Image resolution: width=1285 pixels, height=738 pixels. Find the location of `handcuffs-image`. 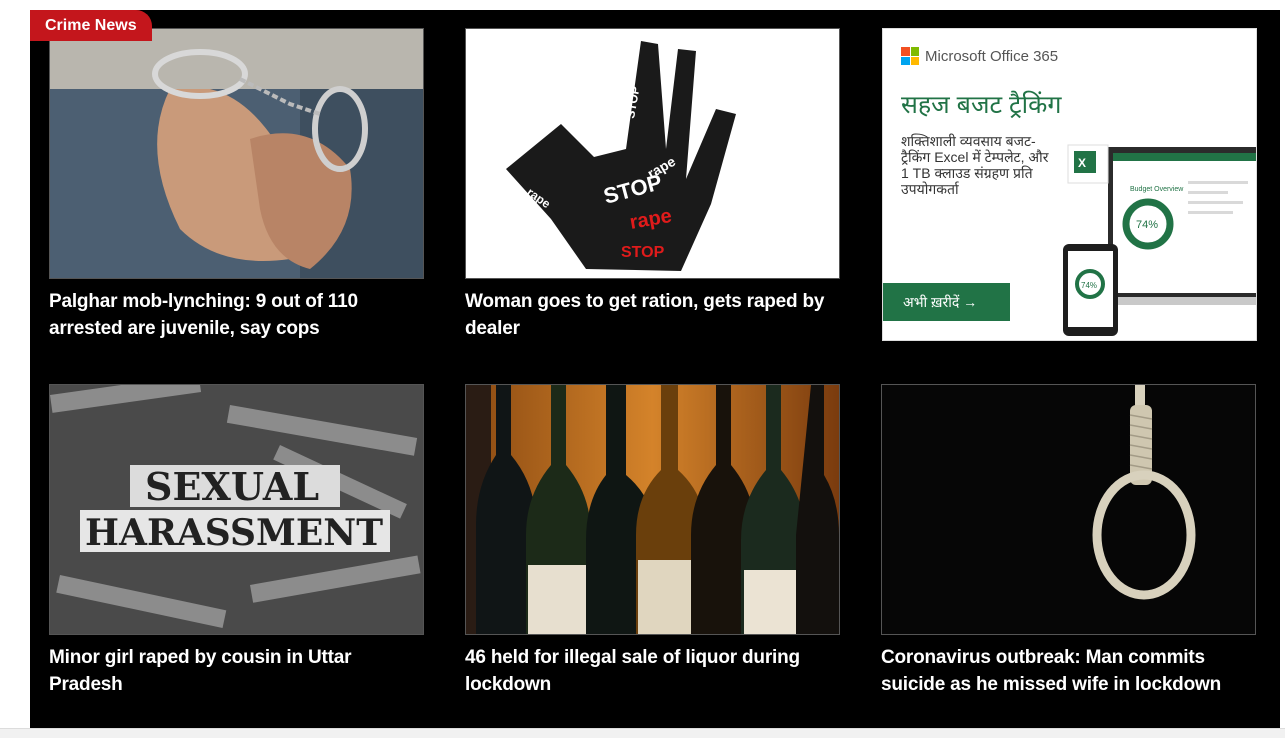

handcuffs-image is located at coordinates (236, 153).